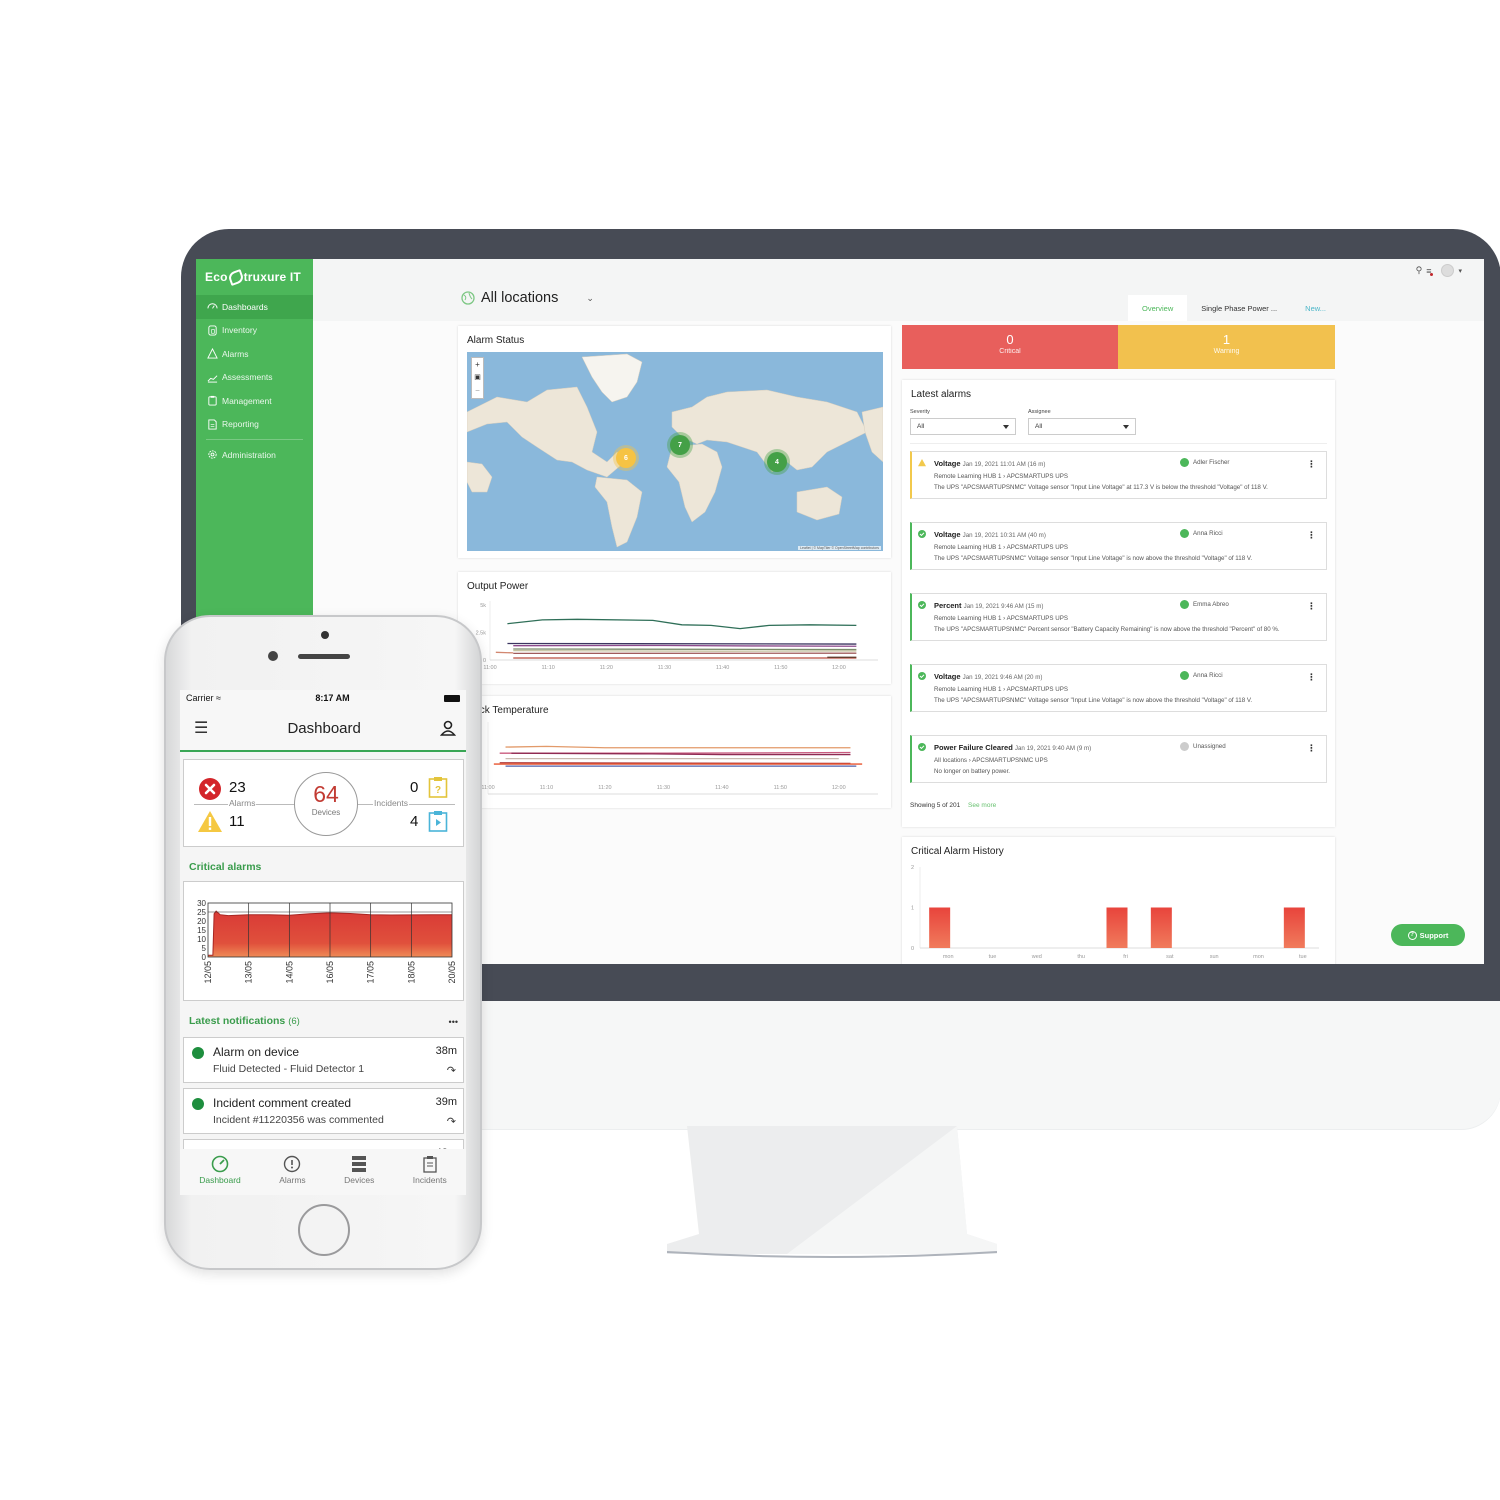 This screenshot has height=1500, width=1500. Describe the element at coordinates (1208, 533) in the screenshot. I see `assignee-name: Anna Ricci` at that location.